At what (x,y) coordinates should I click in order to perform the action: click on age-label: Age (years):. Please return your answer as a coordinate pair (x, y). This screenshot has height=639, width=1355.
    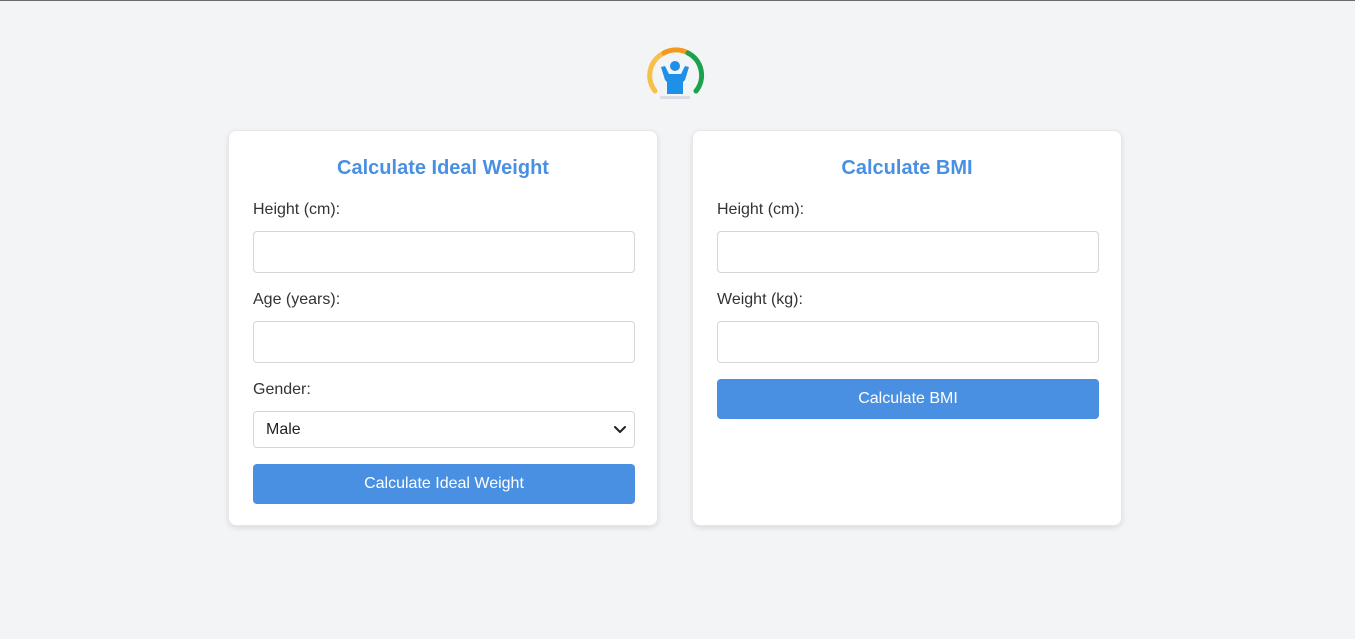
    Looking at the image, I should click on (297, 299).